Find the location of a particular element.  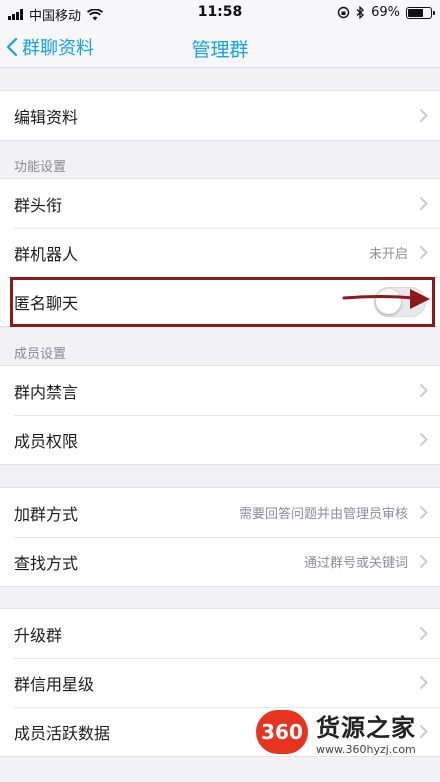

battery-percent: 69% is located at coordinates (385, 12).